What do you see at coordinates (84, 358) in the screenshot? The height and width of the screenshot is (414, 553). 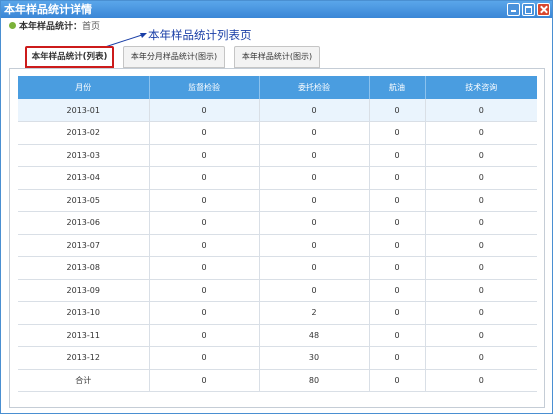 I see `table-cell: 2013-12` at bounding box center [84, 358].